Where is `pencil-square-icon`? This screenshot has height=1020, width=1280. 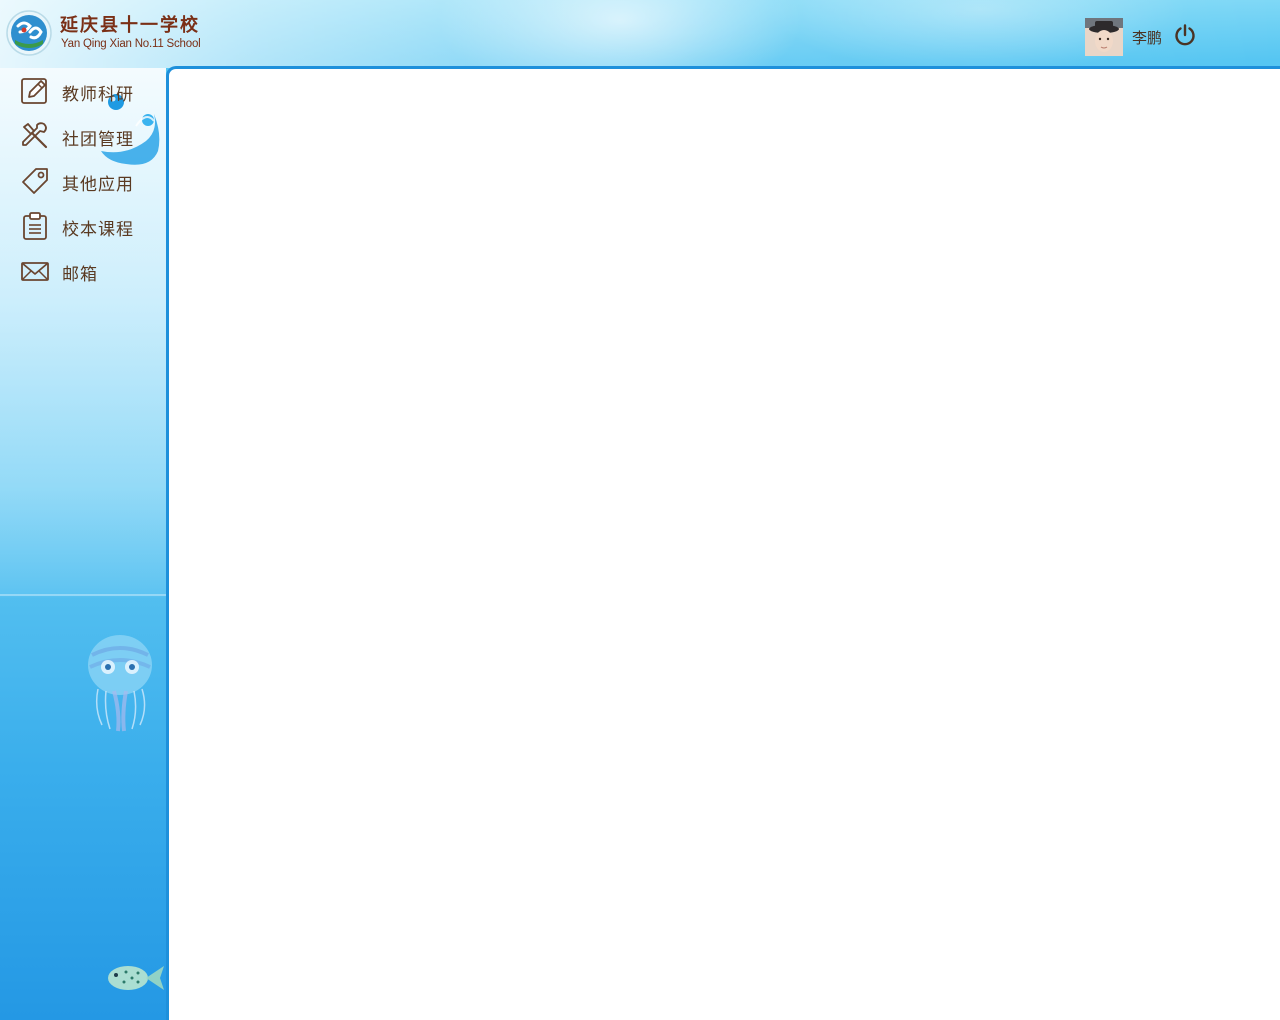
pencil-square-icon is located at coordinates (34, 91).